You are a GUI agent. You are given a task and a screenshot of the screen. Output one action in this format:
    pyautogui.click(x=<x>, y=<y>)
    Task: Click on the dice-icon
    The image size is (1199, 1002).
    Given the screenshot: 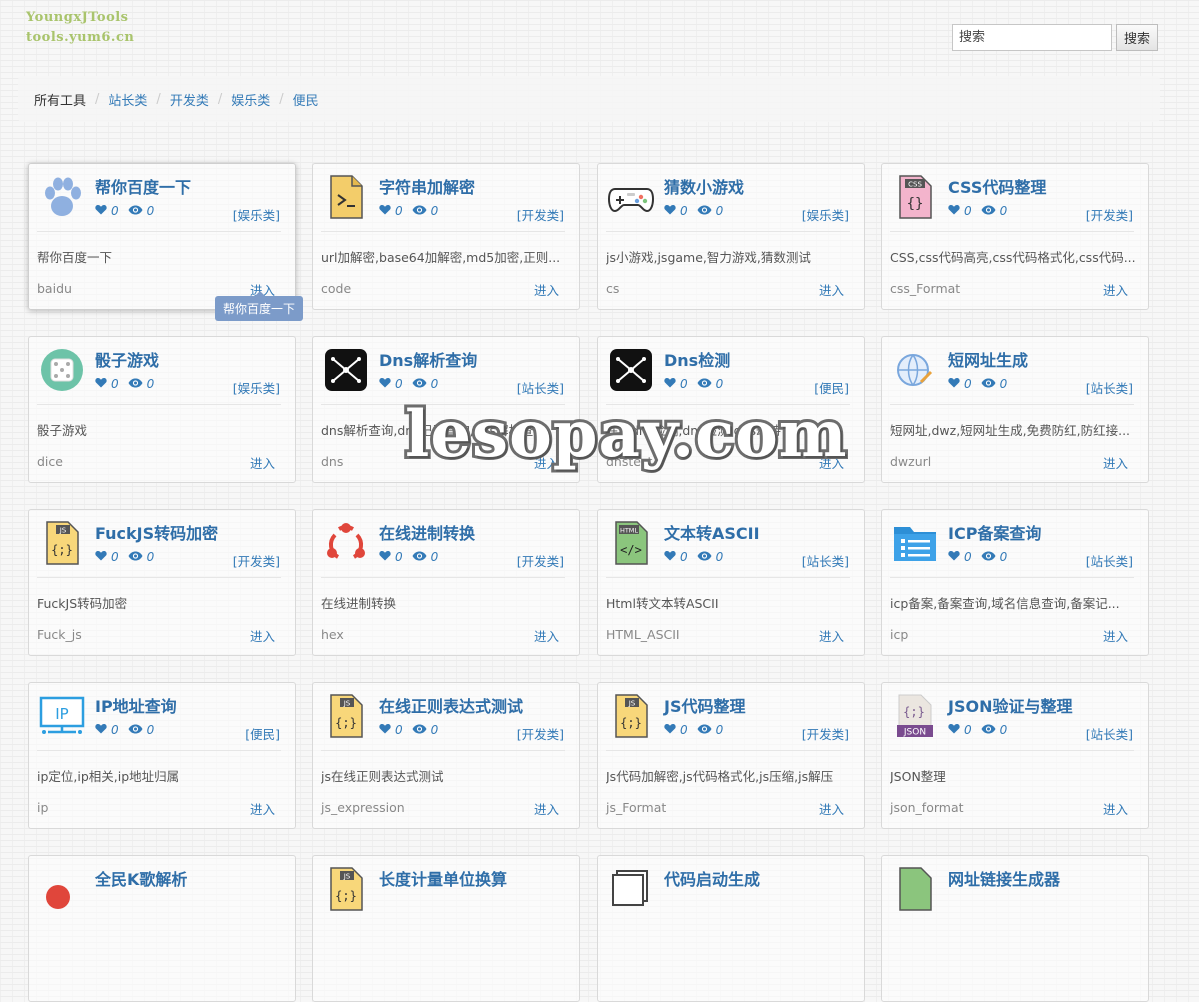 What is the action you would take?
    pyautogui.click(x=62, y=370)
    